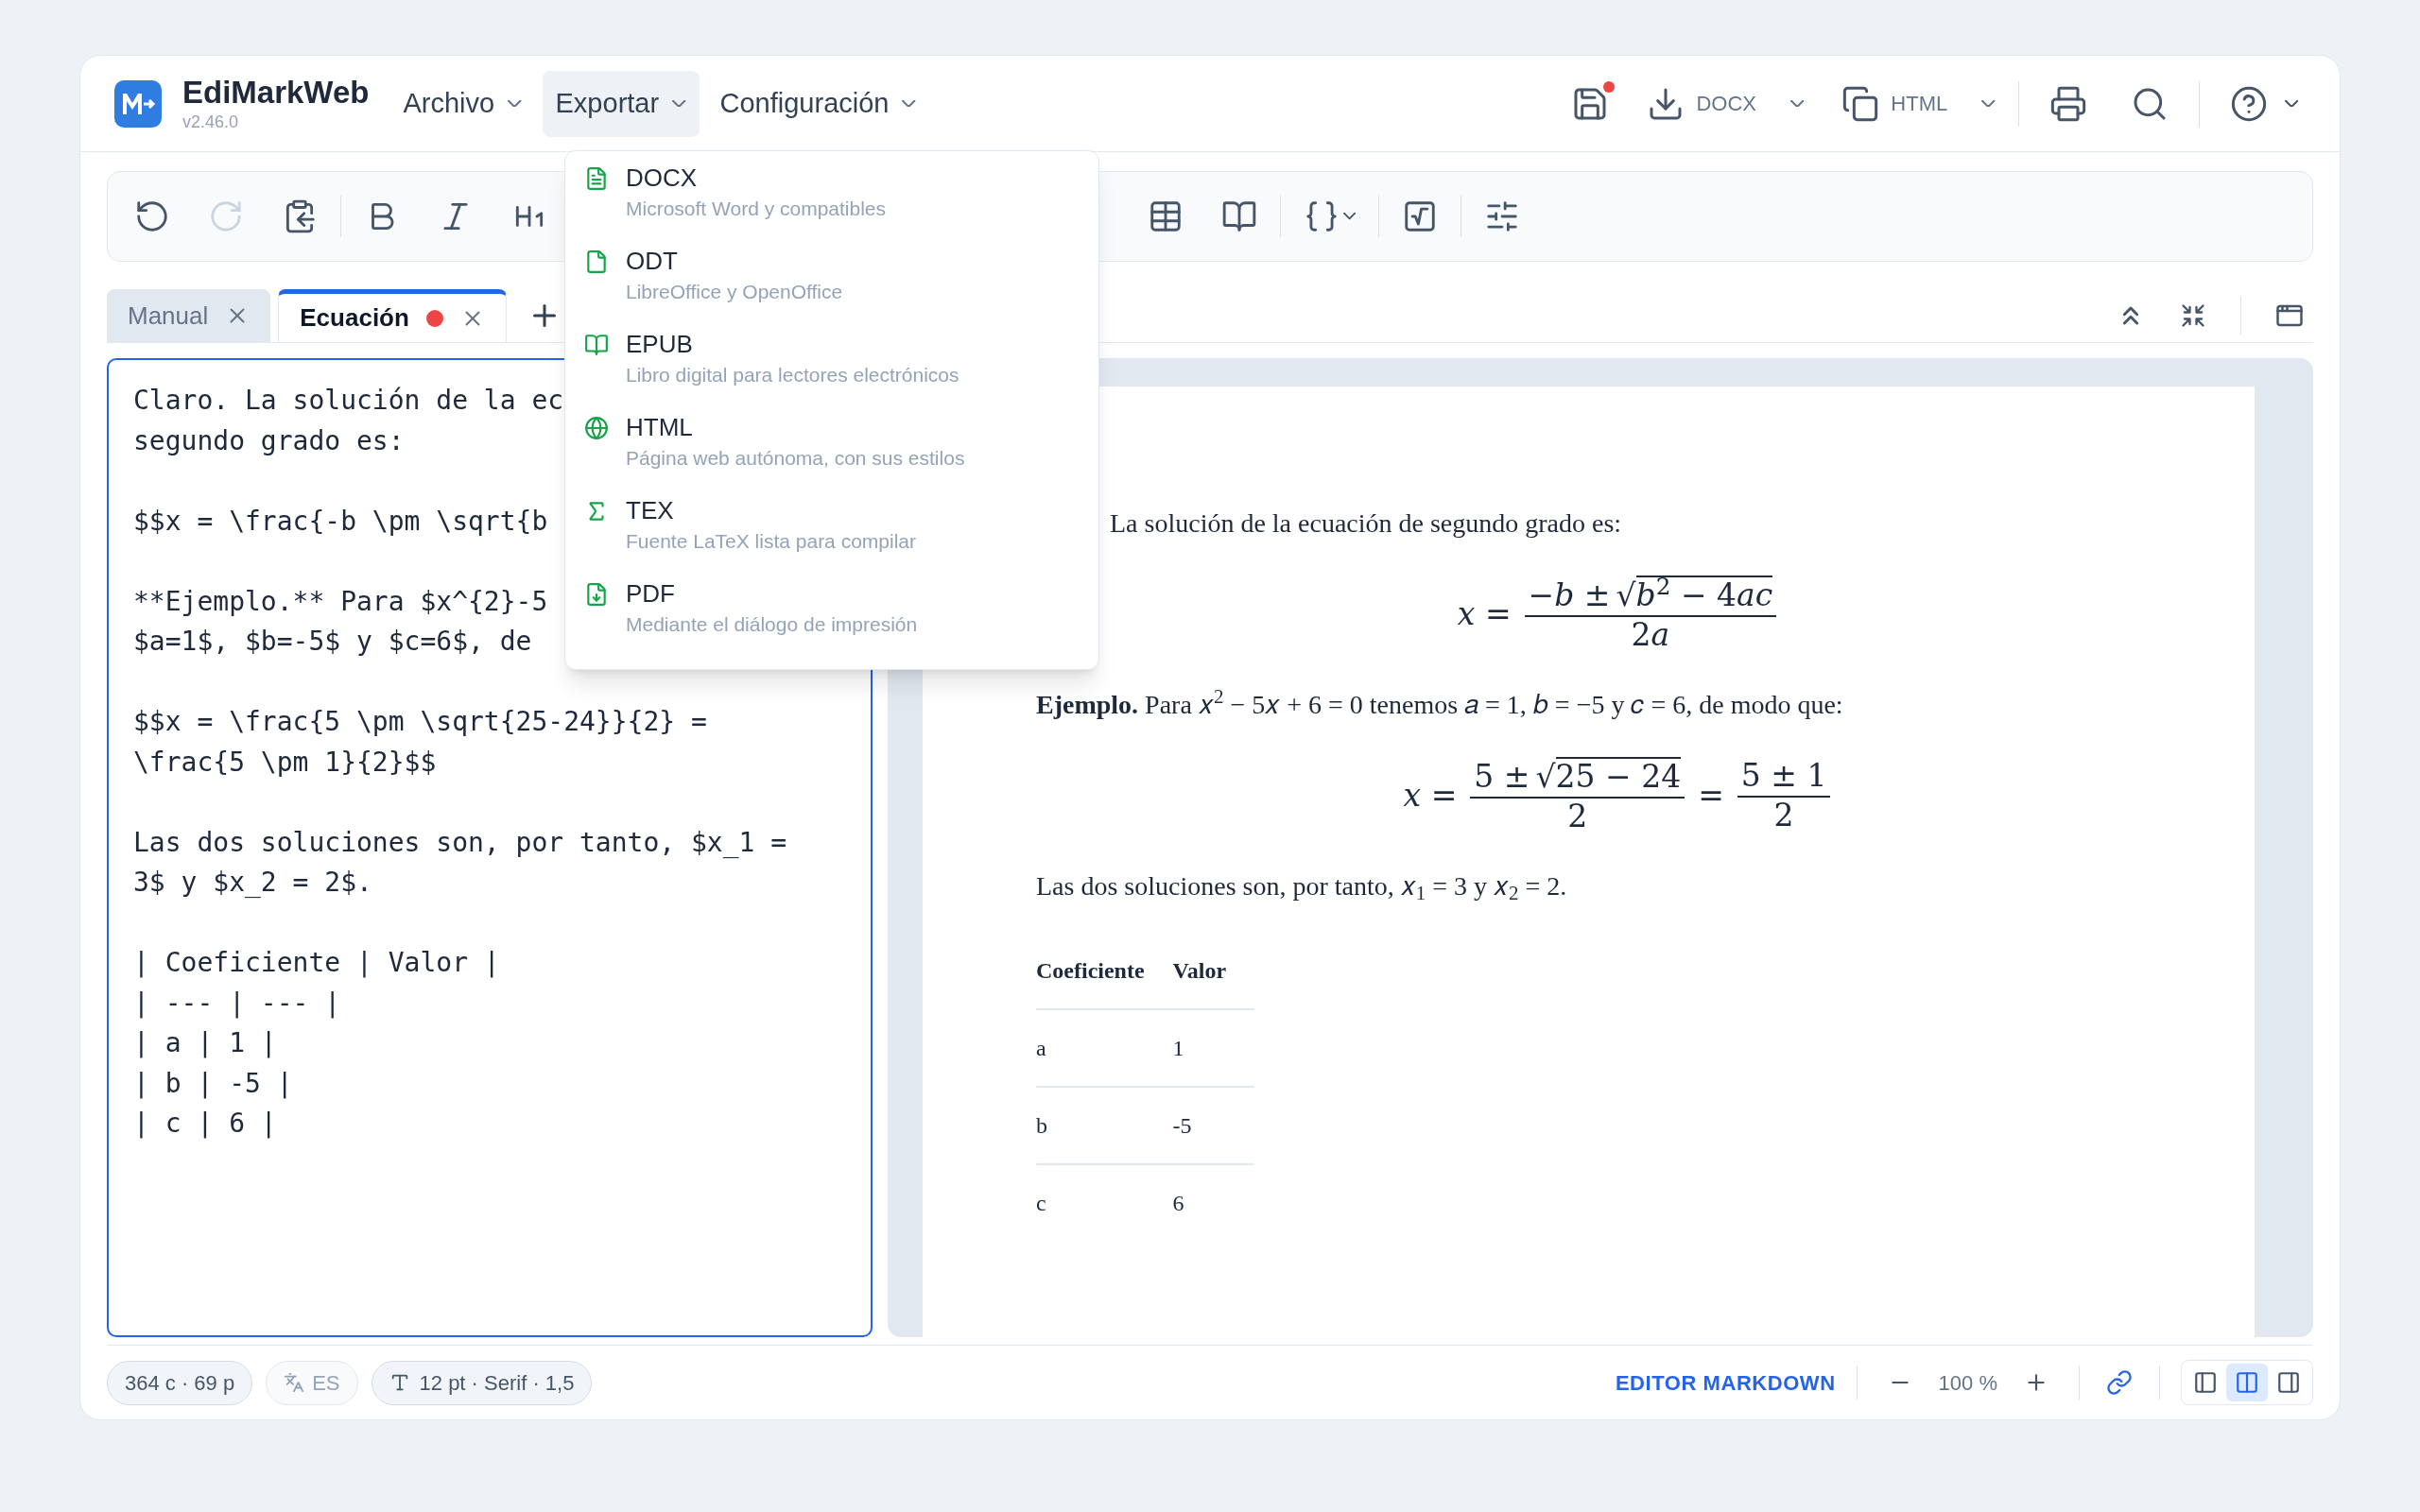 The image size is (2420, 1512). I want to click on view-mode-button, so click(2247, 1382).